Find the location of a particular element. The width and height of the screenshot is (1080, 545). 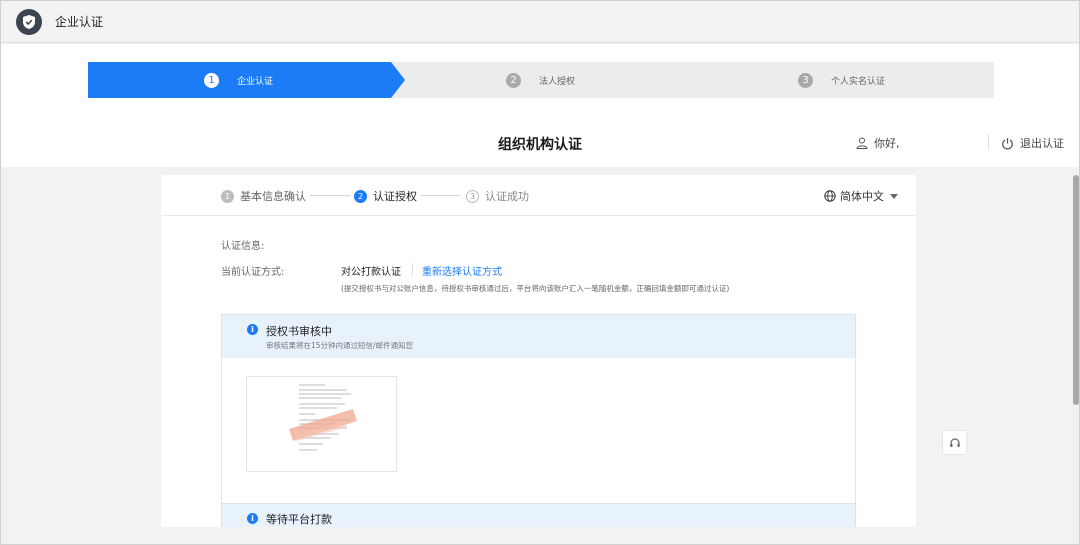

chevron-down-icon is located at coordinates (894, 196).